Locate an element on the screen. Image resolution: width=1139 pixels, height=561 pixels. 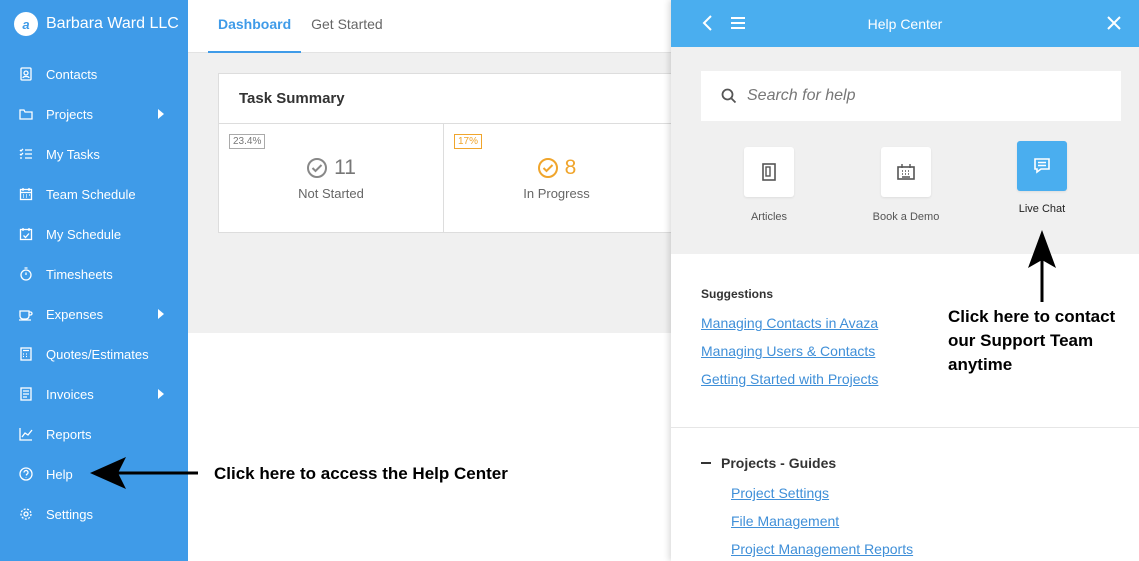
calendar-check-icon is located at coordinates (26, 234).